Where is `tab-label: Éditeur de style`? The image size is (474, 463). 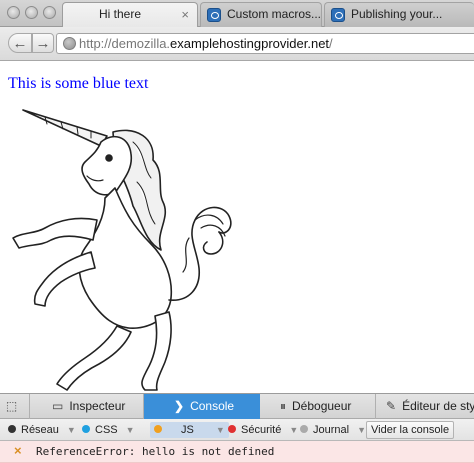 tab-label: Éditeur de style is located at coordinates (438, 406).